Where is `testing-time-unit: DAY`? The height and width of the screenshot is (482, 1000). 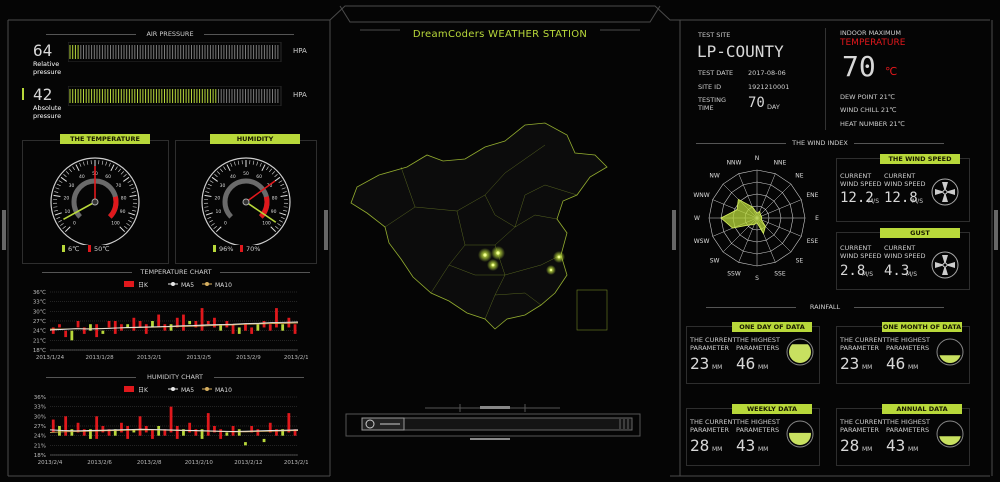
testing-time-unit: DAY is located at coordinates (773, 107).